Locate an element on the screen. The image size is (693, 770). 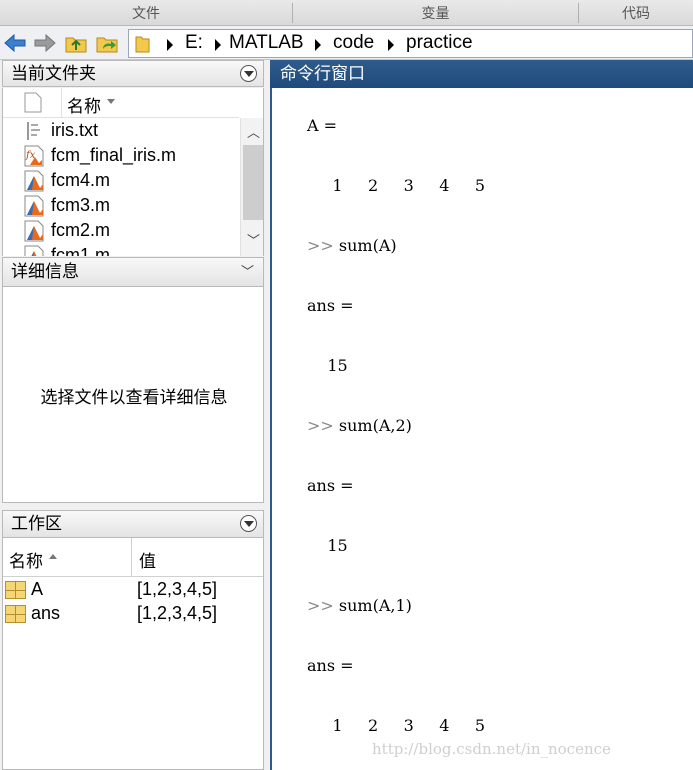
section-code-label: 代码 is located at coordinates (636, 13).